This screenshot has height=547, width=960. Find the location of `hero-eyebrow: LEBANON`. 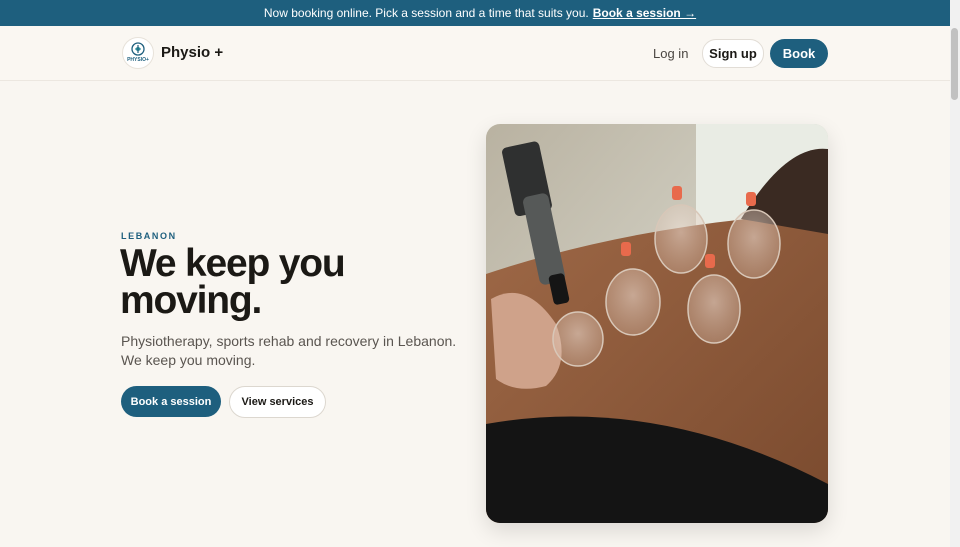

hero-eyebrow: LEBANON is located at coordinates (149, 236).